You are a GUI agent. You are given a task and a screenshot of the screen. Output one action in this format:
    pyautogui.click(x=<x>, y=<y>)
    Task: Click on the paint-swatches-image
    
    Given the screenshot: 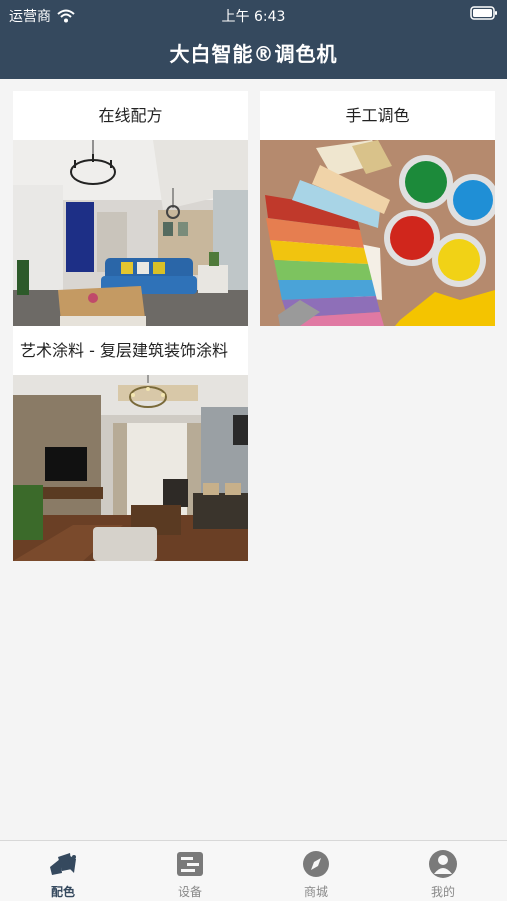 What is the action you would take?
    pyautogui.click(x=377, y=233)
    